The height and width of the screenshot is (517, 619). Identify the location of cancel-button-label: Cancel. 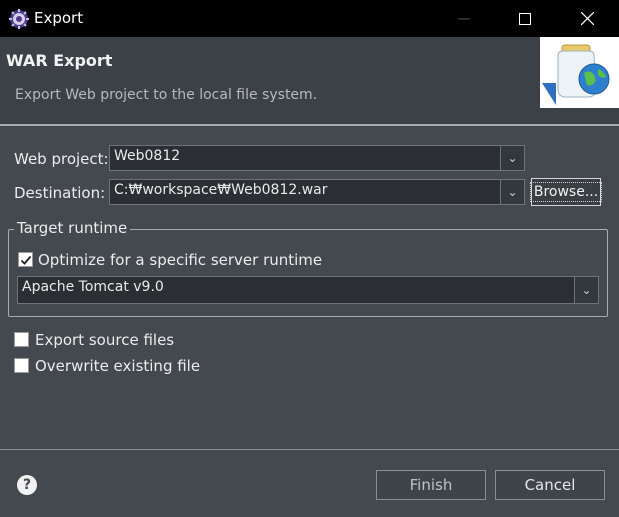
(550, 485).